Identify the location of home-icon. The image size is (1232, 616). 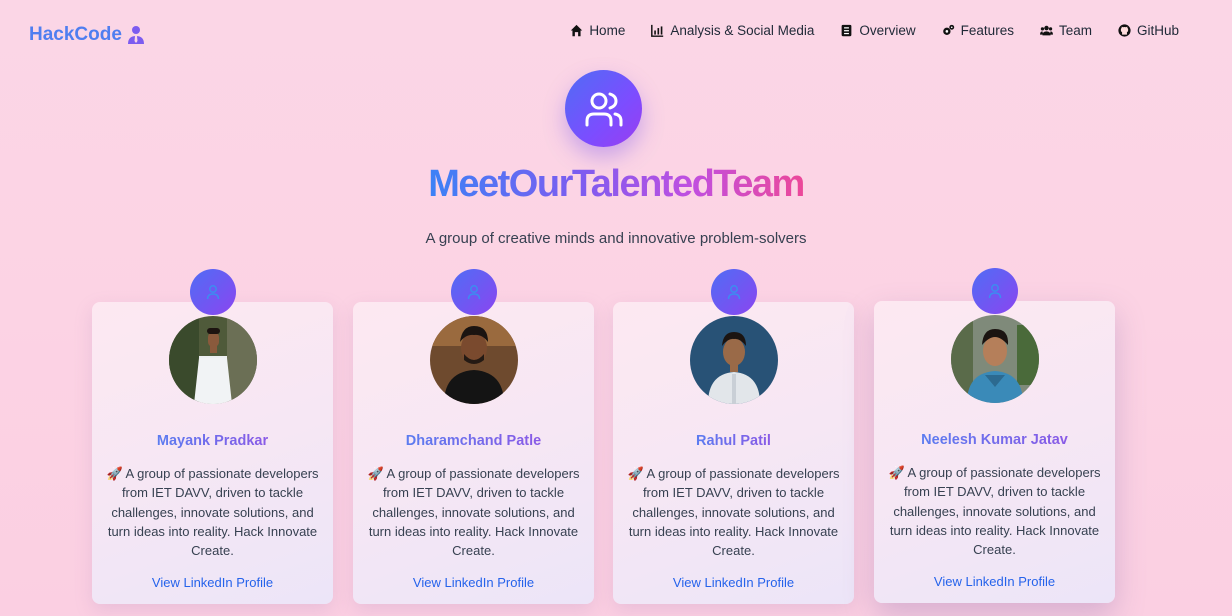
(577, 30).